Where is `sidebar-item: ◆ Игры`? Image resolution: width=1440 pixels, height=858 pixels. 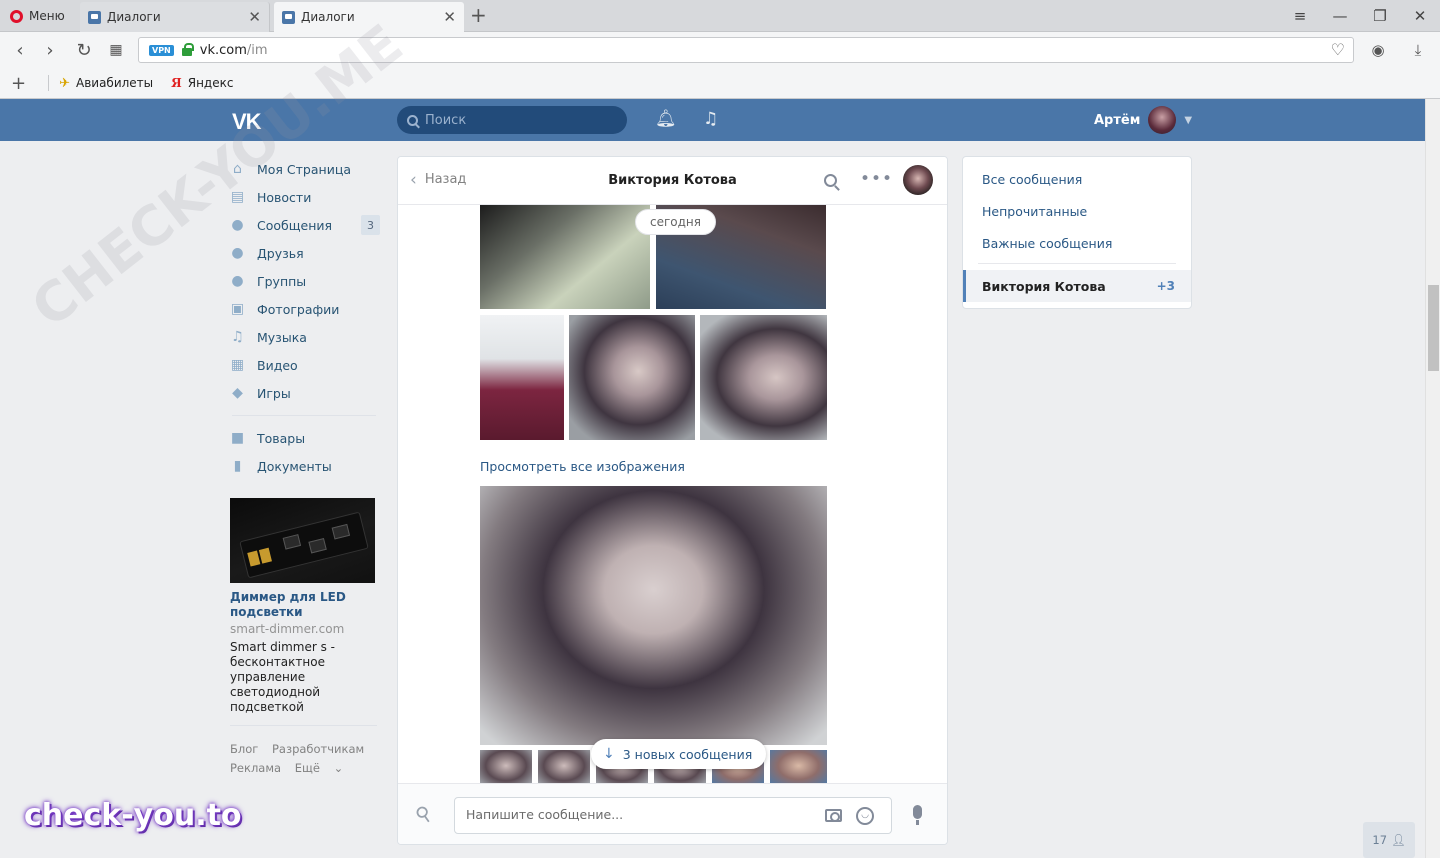
sidebar-item: ◆ Игры is located at coordinates (306, 393).